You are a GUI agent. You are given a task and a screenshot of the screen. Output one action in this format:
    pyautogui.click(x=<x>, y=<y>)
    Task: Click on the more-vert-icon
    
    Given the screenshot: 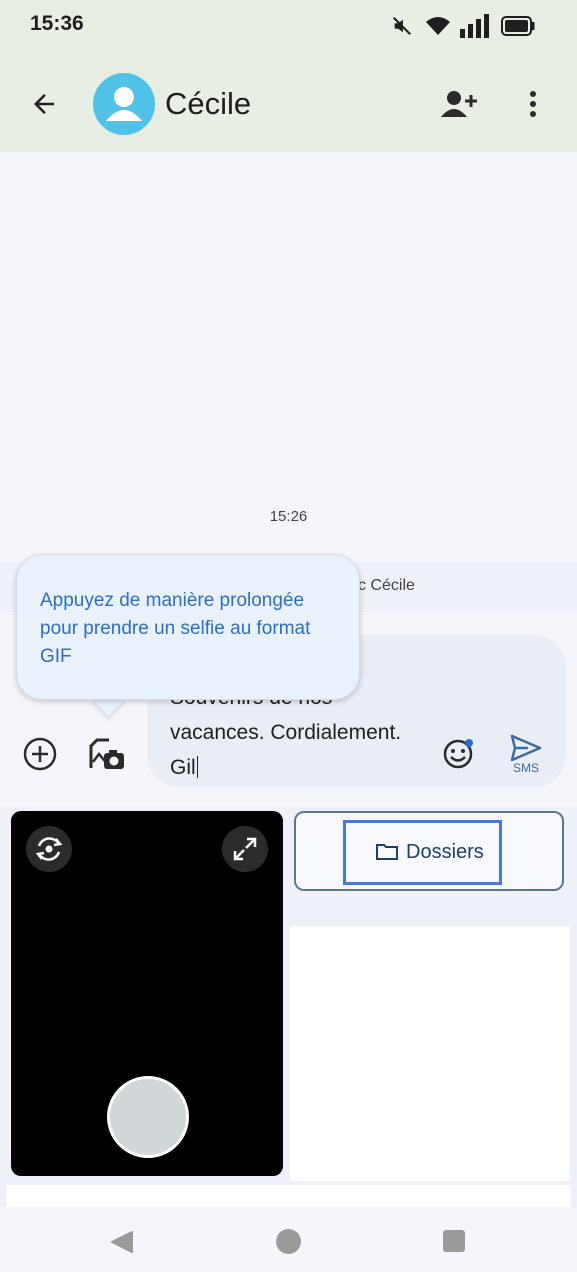 What is the action you would take?
    pyautogui.click(x=533, y=104)
    